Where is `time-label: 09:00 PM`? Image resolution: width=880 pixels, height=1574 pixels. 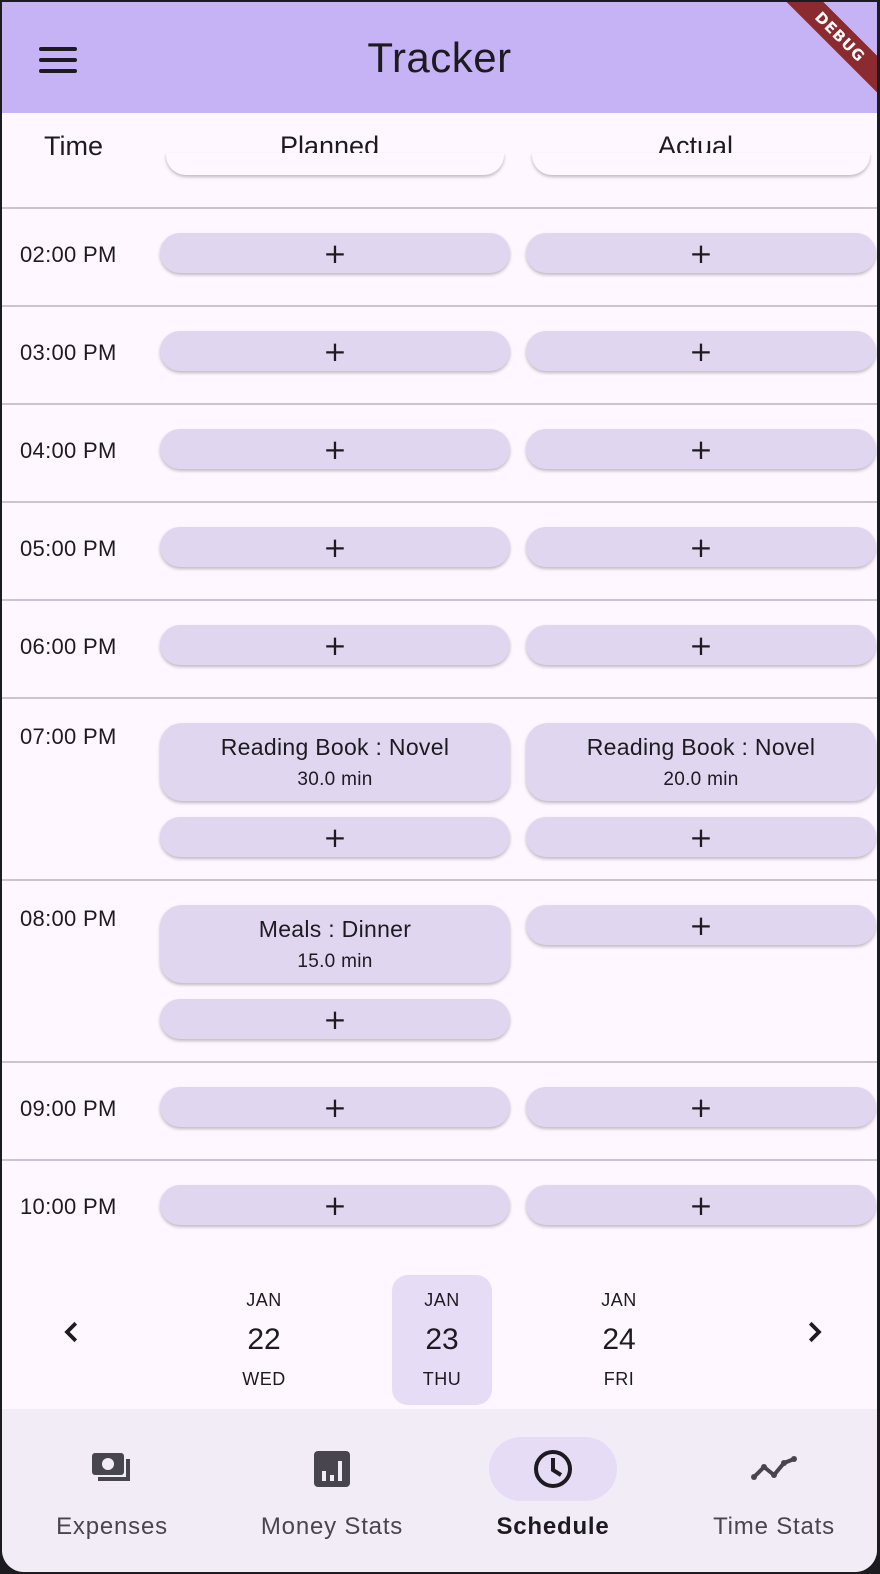 time-label: 09:00 PM is located at coordinates (68, 1108).